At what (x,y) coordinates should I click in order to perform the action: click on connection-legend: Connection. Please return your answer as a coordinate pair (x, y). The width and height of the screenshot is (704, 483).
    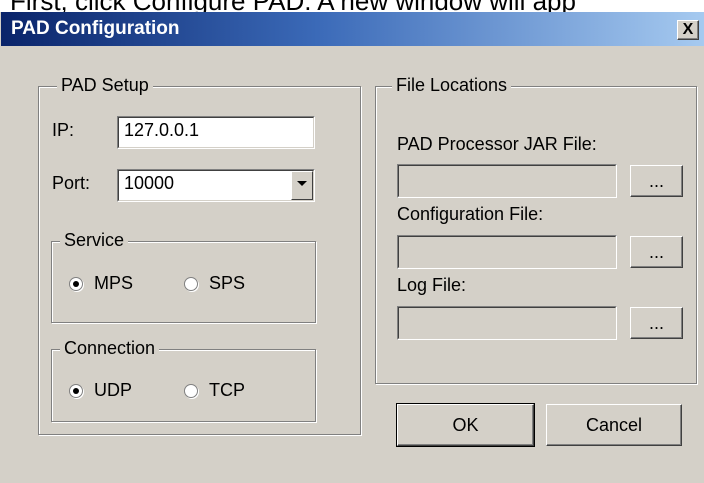
    Looking at the image, I should click on (110, 348).